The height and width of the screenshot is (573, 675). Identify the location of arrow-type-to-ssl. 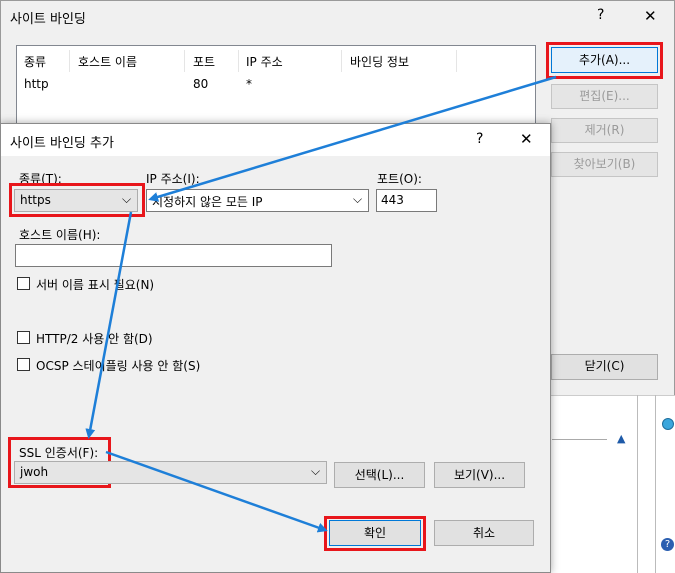
(109, 325).